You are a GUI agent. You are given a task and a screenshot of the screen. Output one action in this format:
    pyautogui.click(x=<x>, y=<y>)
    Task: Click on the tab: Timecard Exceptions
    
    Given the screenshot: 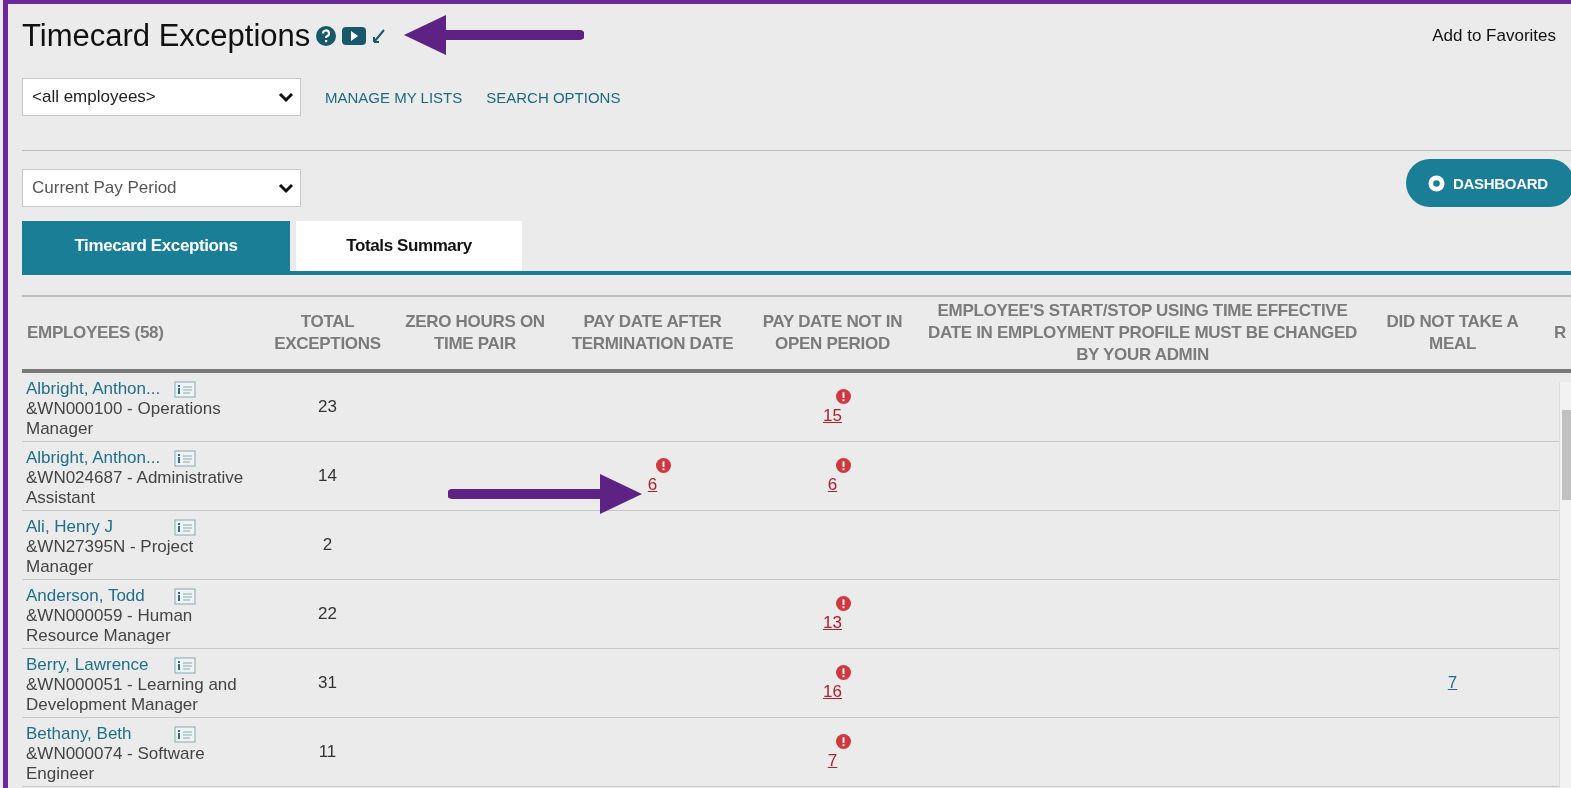 What is the action you would take?
    pyautogui.click(x=156, y=246)
    